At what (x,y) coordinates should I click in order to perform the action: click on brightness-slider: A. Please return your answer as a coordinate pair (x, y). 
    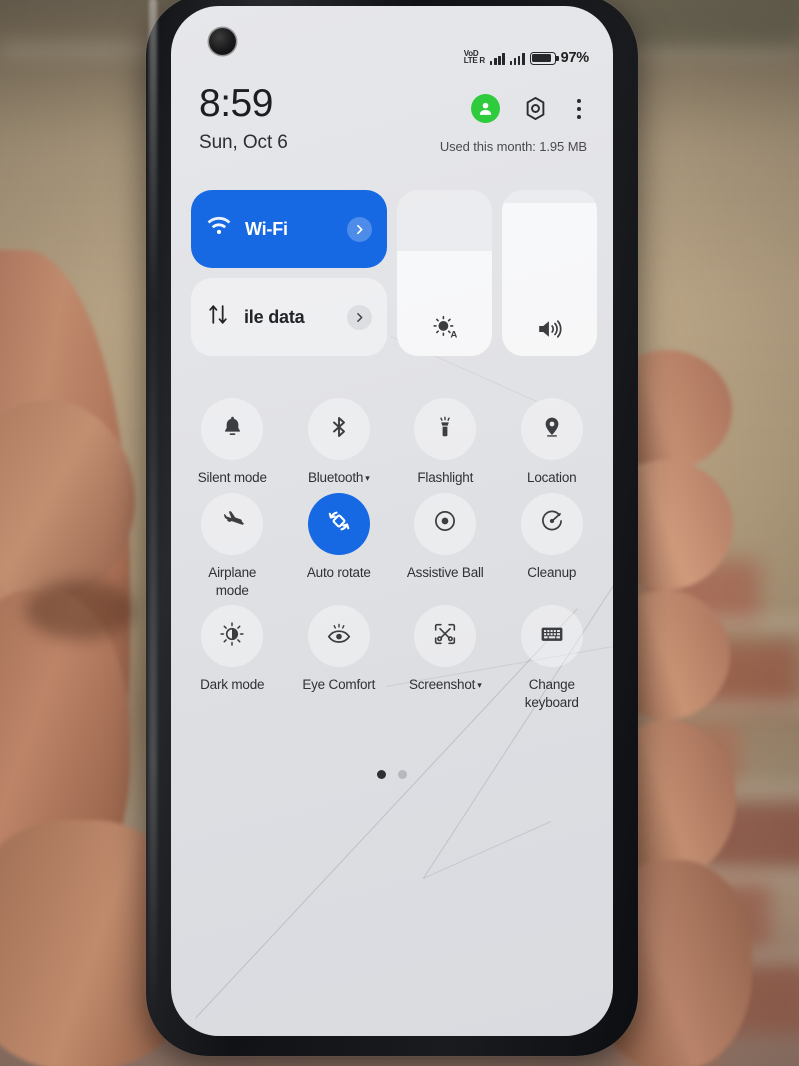
    Looking at the image, I should click on (444, 273).